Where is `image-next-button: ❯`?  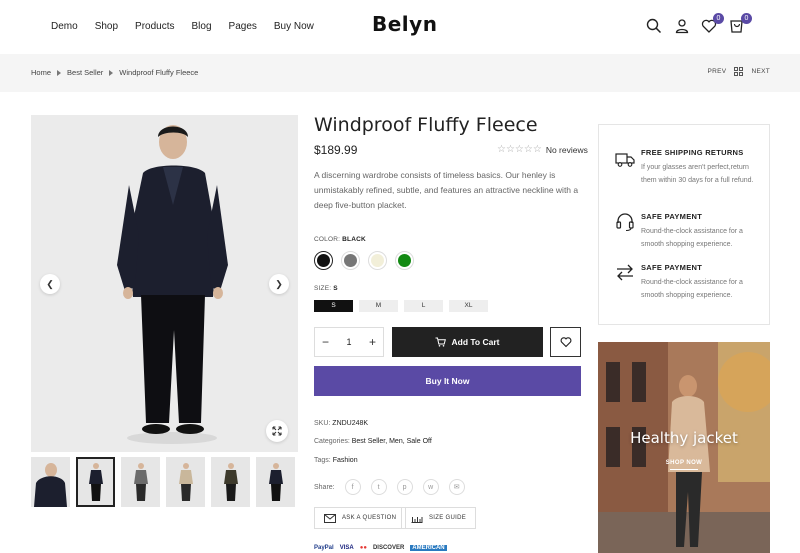 image-next-button: ❯ is located at coordinates (279, 284).